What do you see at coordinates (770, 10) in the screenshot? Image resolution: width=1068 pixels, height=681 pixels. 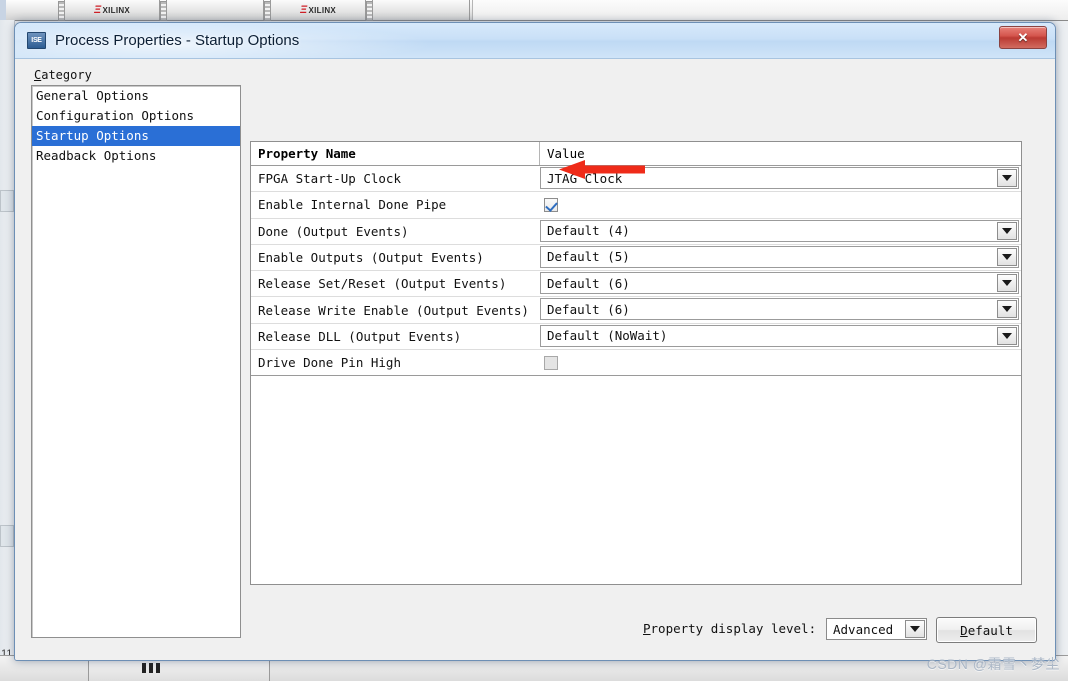 I see `toolbar-empty-area` at bounding box center [770, 10].